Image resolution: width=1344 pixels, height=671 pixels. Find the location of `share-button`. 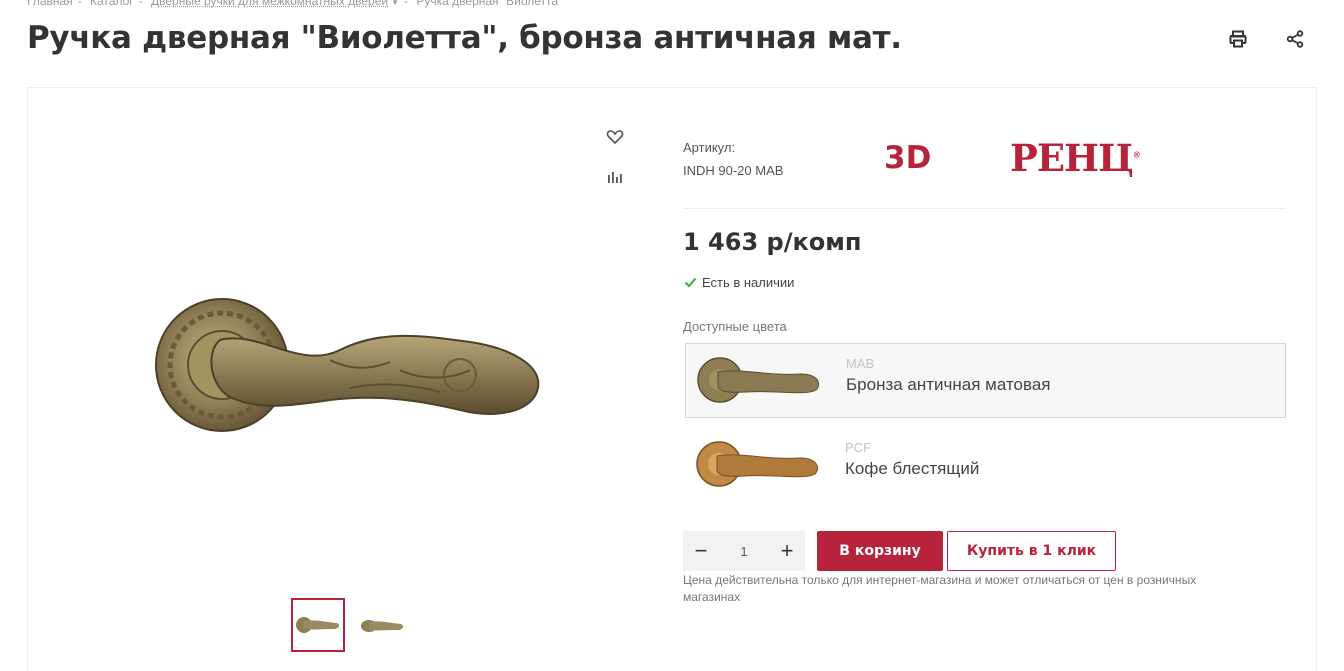

share-button is located at coordinates (1295, 41).